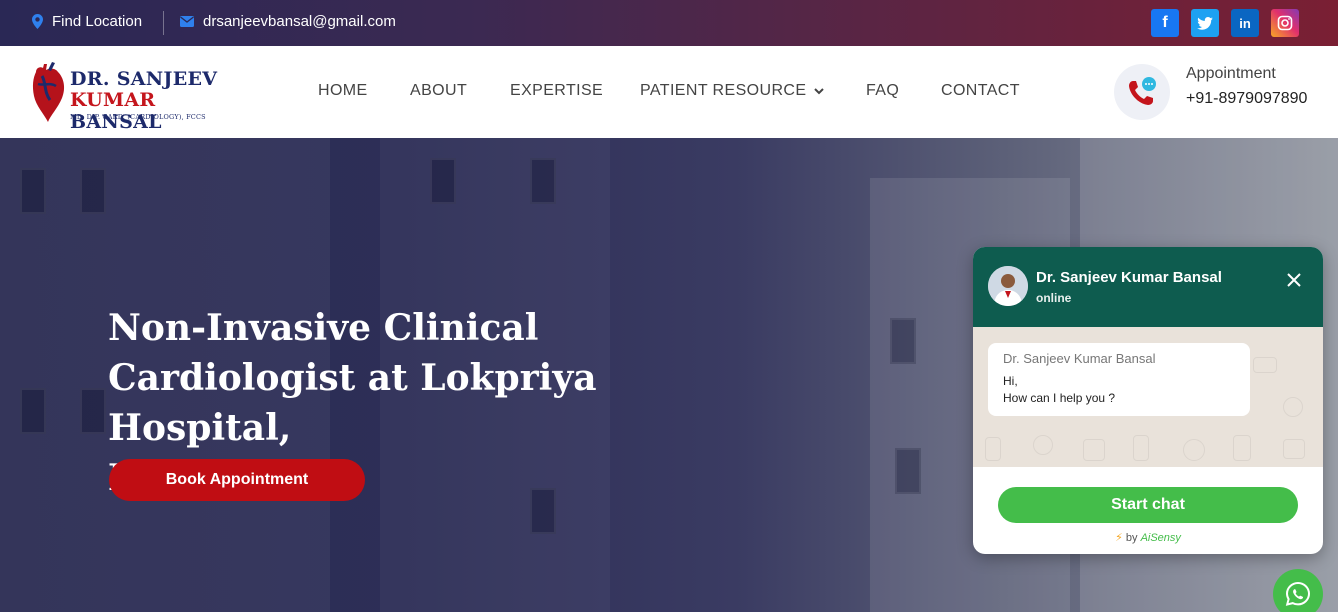  I want to click on start-chat-button: Start chat, so click(1148, 505).